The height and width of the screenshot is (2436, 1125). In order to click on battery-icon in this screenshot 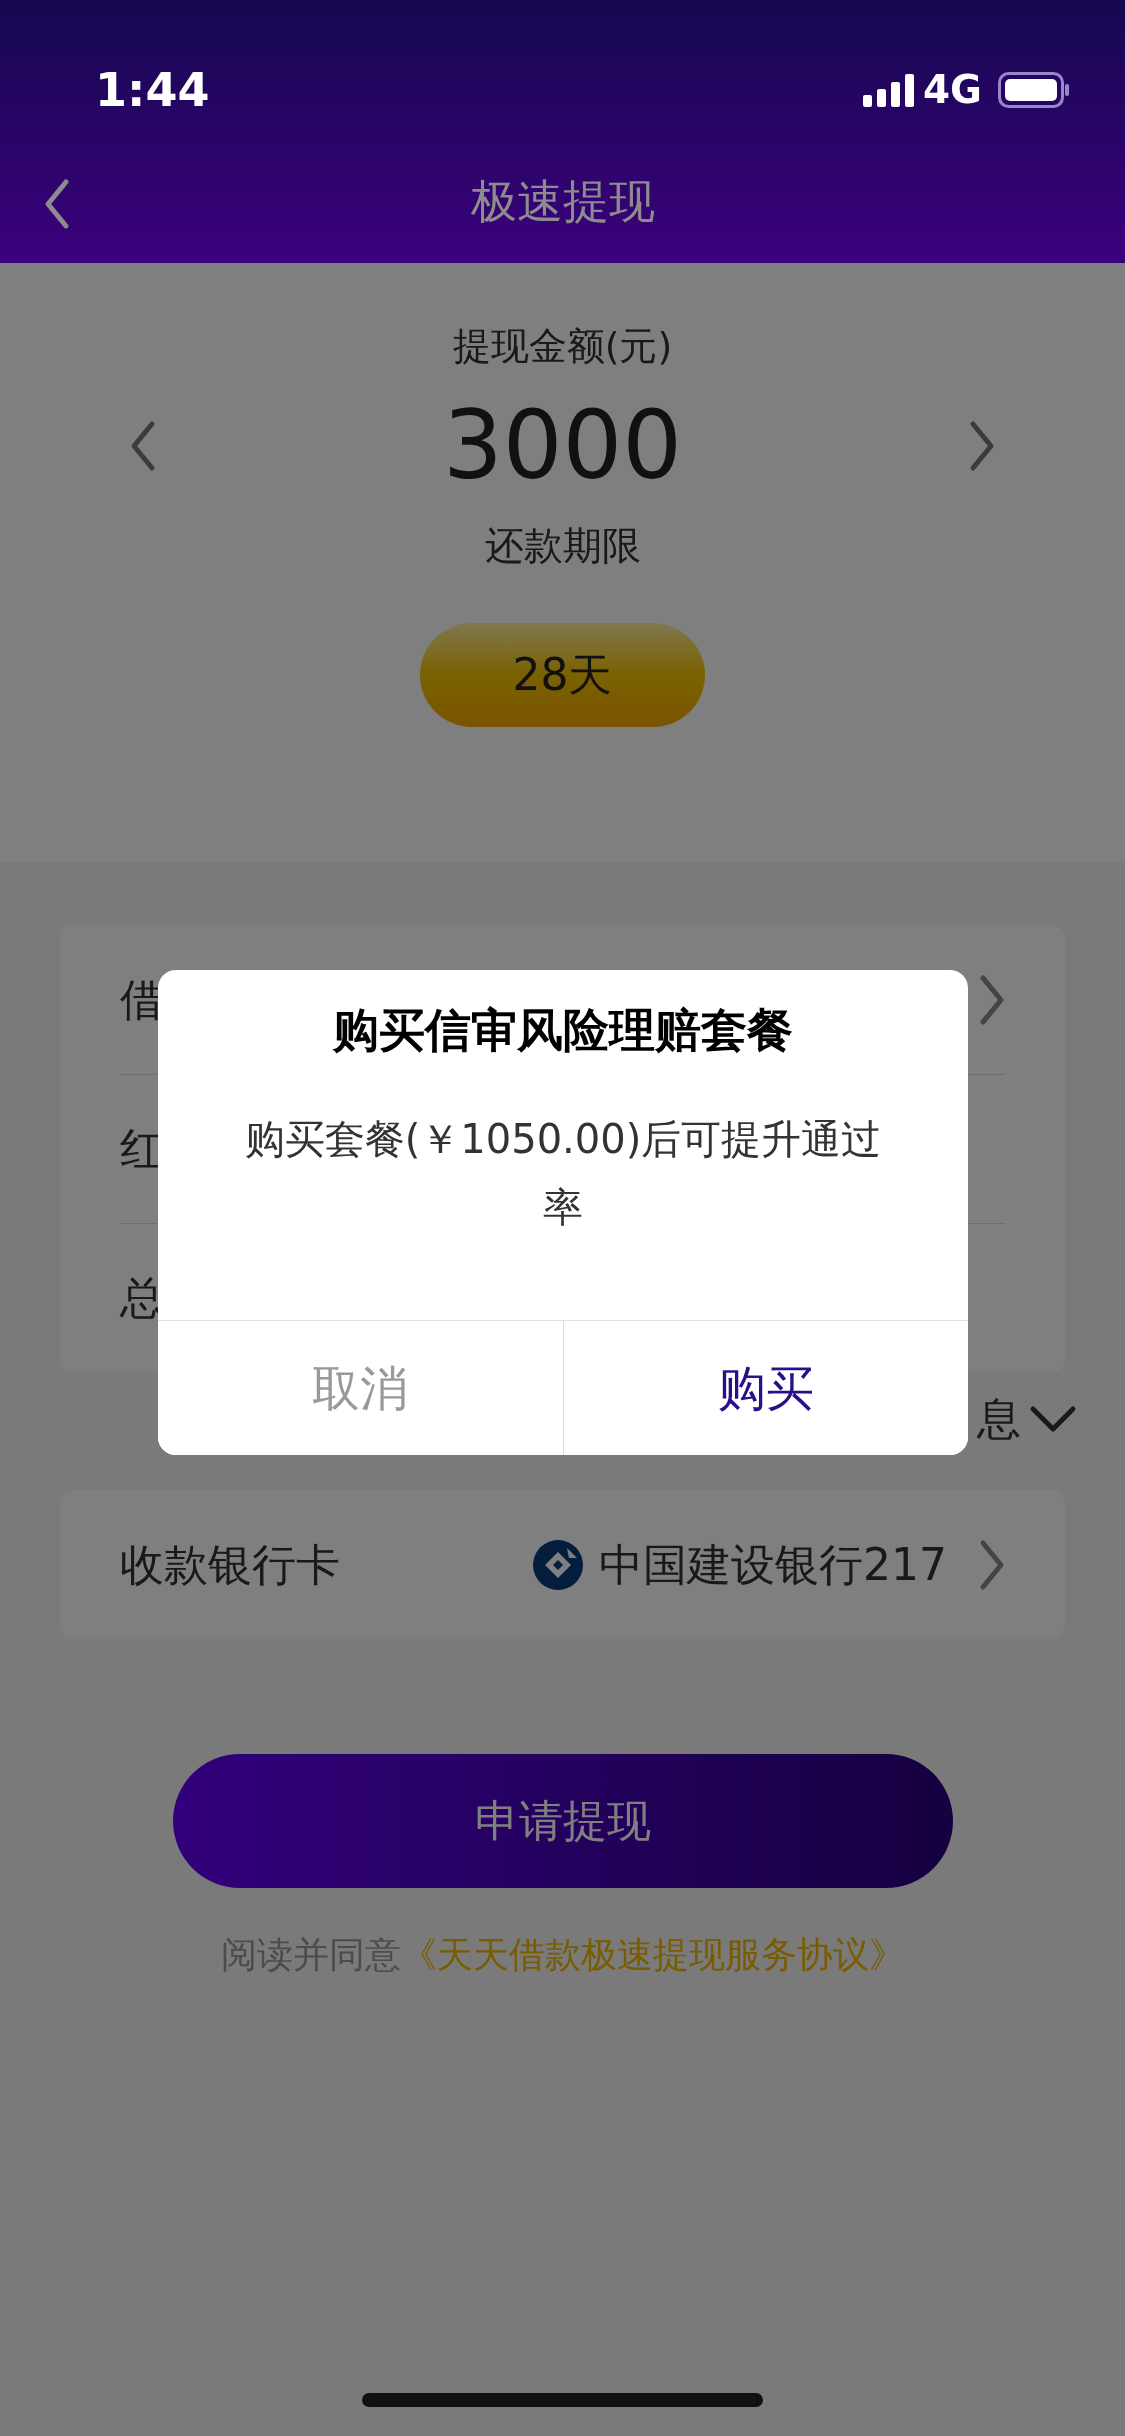, I will do `click(1034, 90)`.